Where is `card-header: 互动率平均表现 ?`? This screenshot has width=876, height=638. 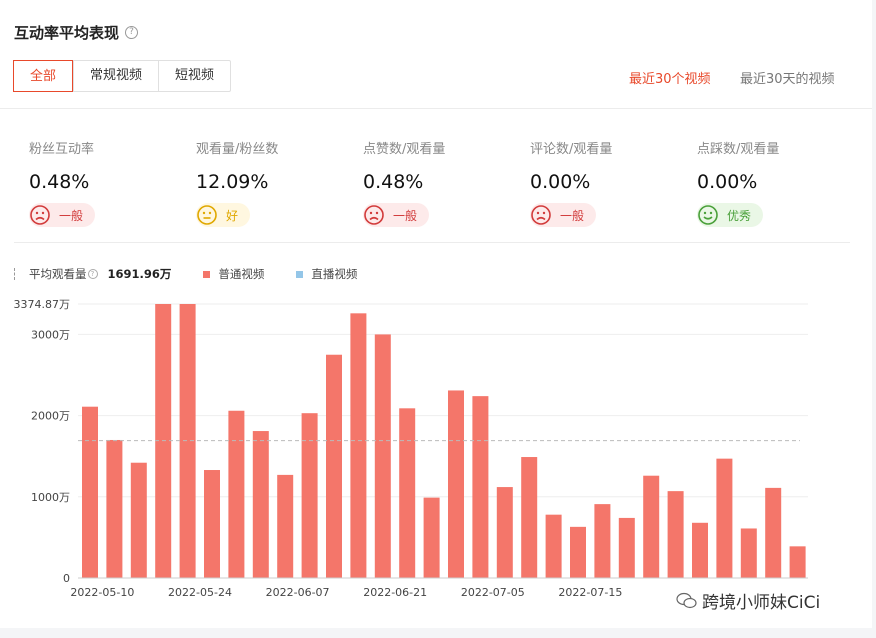
card-header: 互动率平均表现 ? is located at coordinates (76, 32).